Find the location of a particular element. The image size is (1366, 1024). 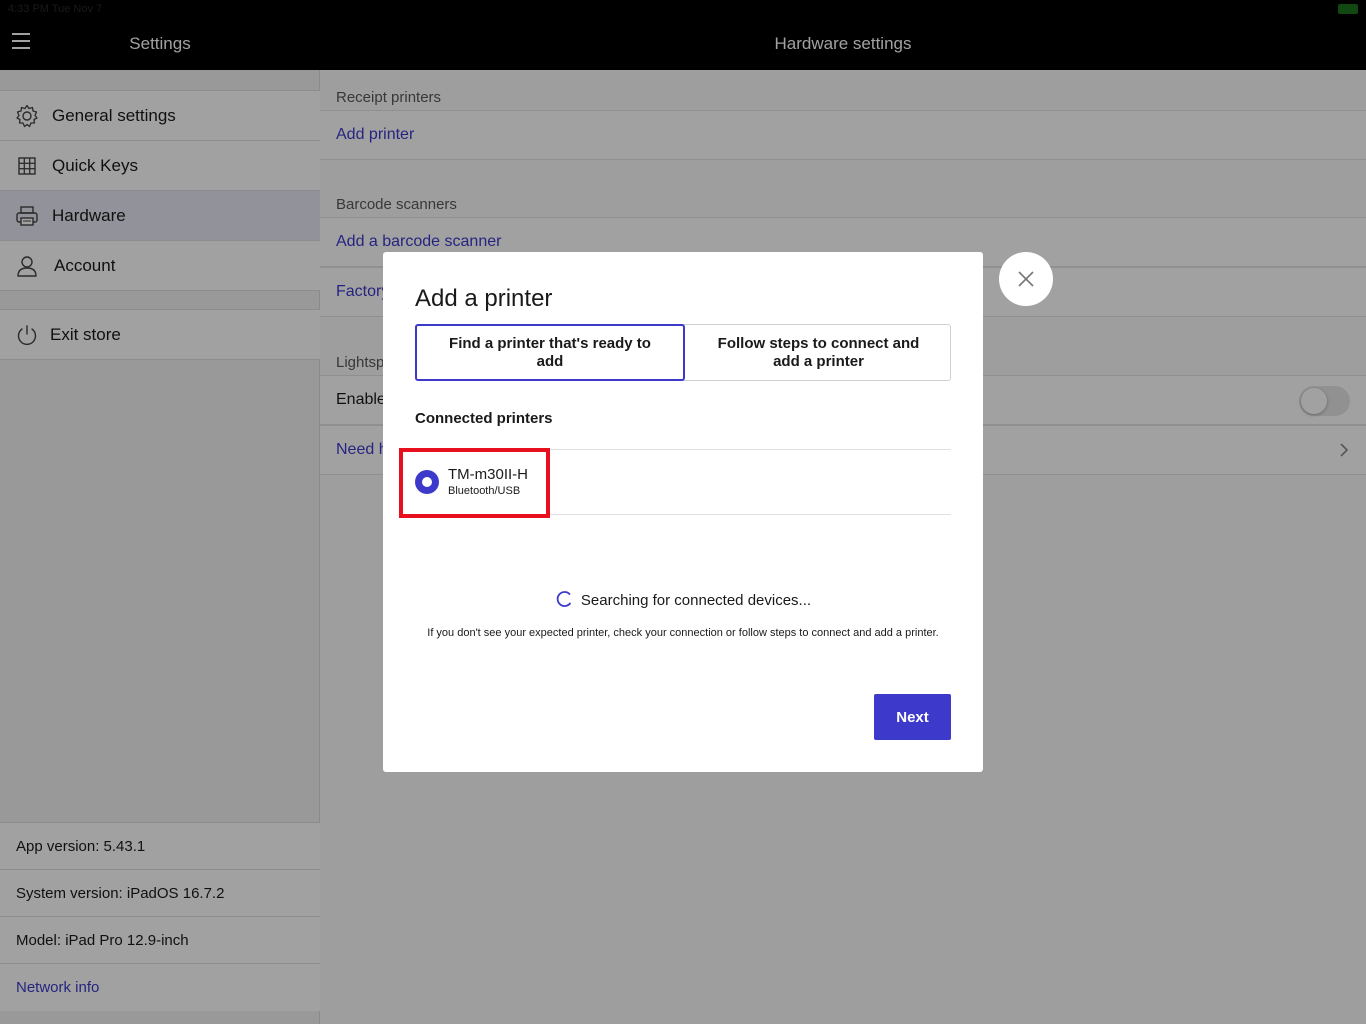

close-icon is located at coordinates (1026, 279).